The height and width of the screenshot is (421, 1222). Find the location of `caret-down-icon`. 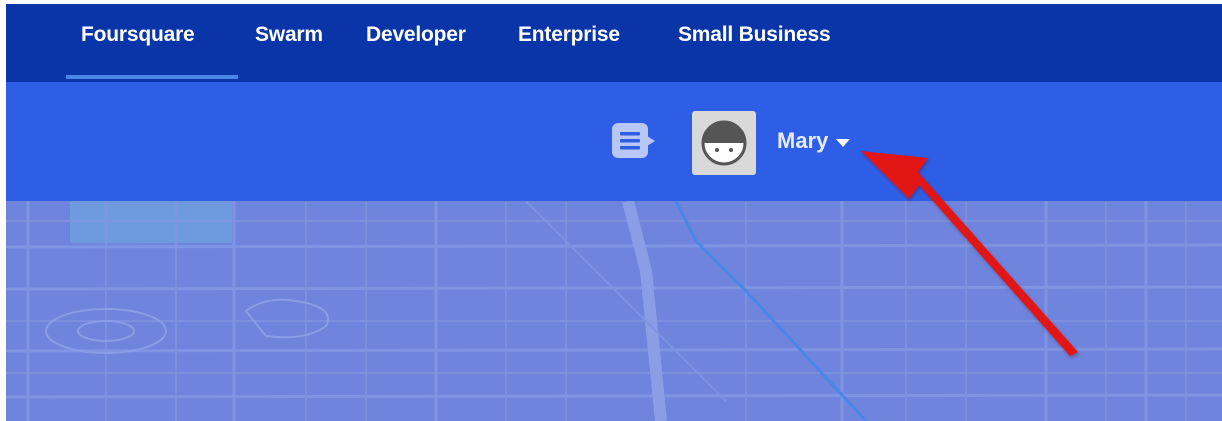

caret-down-icon is located at coordinates (843, 142).